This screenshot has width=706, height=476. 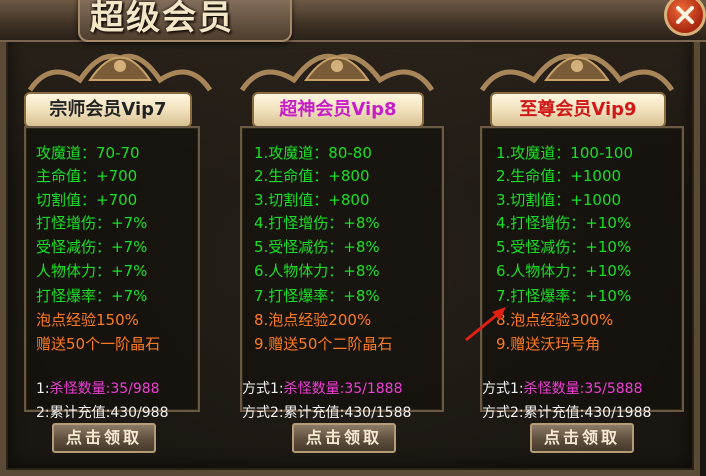 What do you see at coordinates (559, 176) in the screenshot?
I see `stat-line: 2.生命值：+1000` at bounding box center [559, 176].